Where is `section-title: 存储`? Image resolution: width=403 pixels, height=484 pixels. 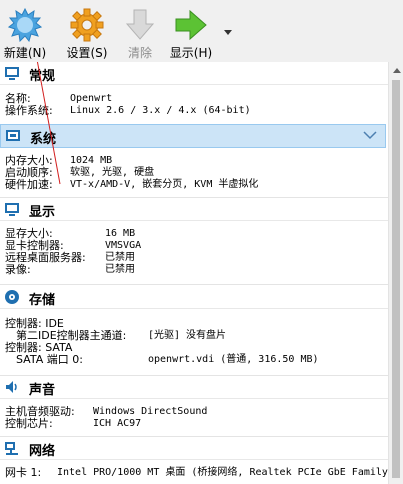 section-title: 存储 is located at coordinates (42, 300).